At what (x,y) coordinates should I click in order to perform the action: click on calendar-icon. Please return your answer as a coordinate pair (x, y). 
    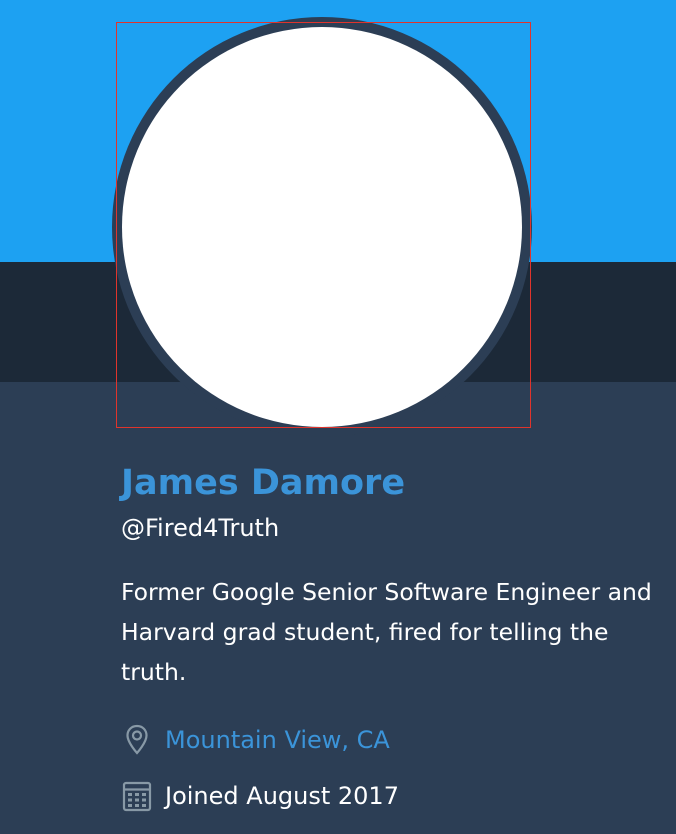
    Looking at the image, I should click on (137, 796).